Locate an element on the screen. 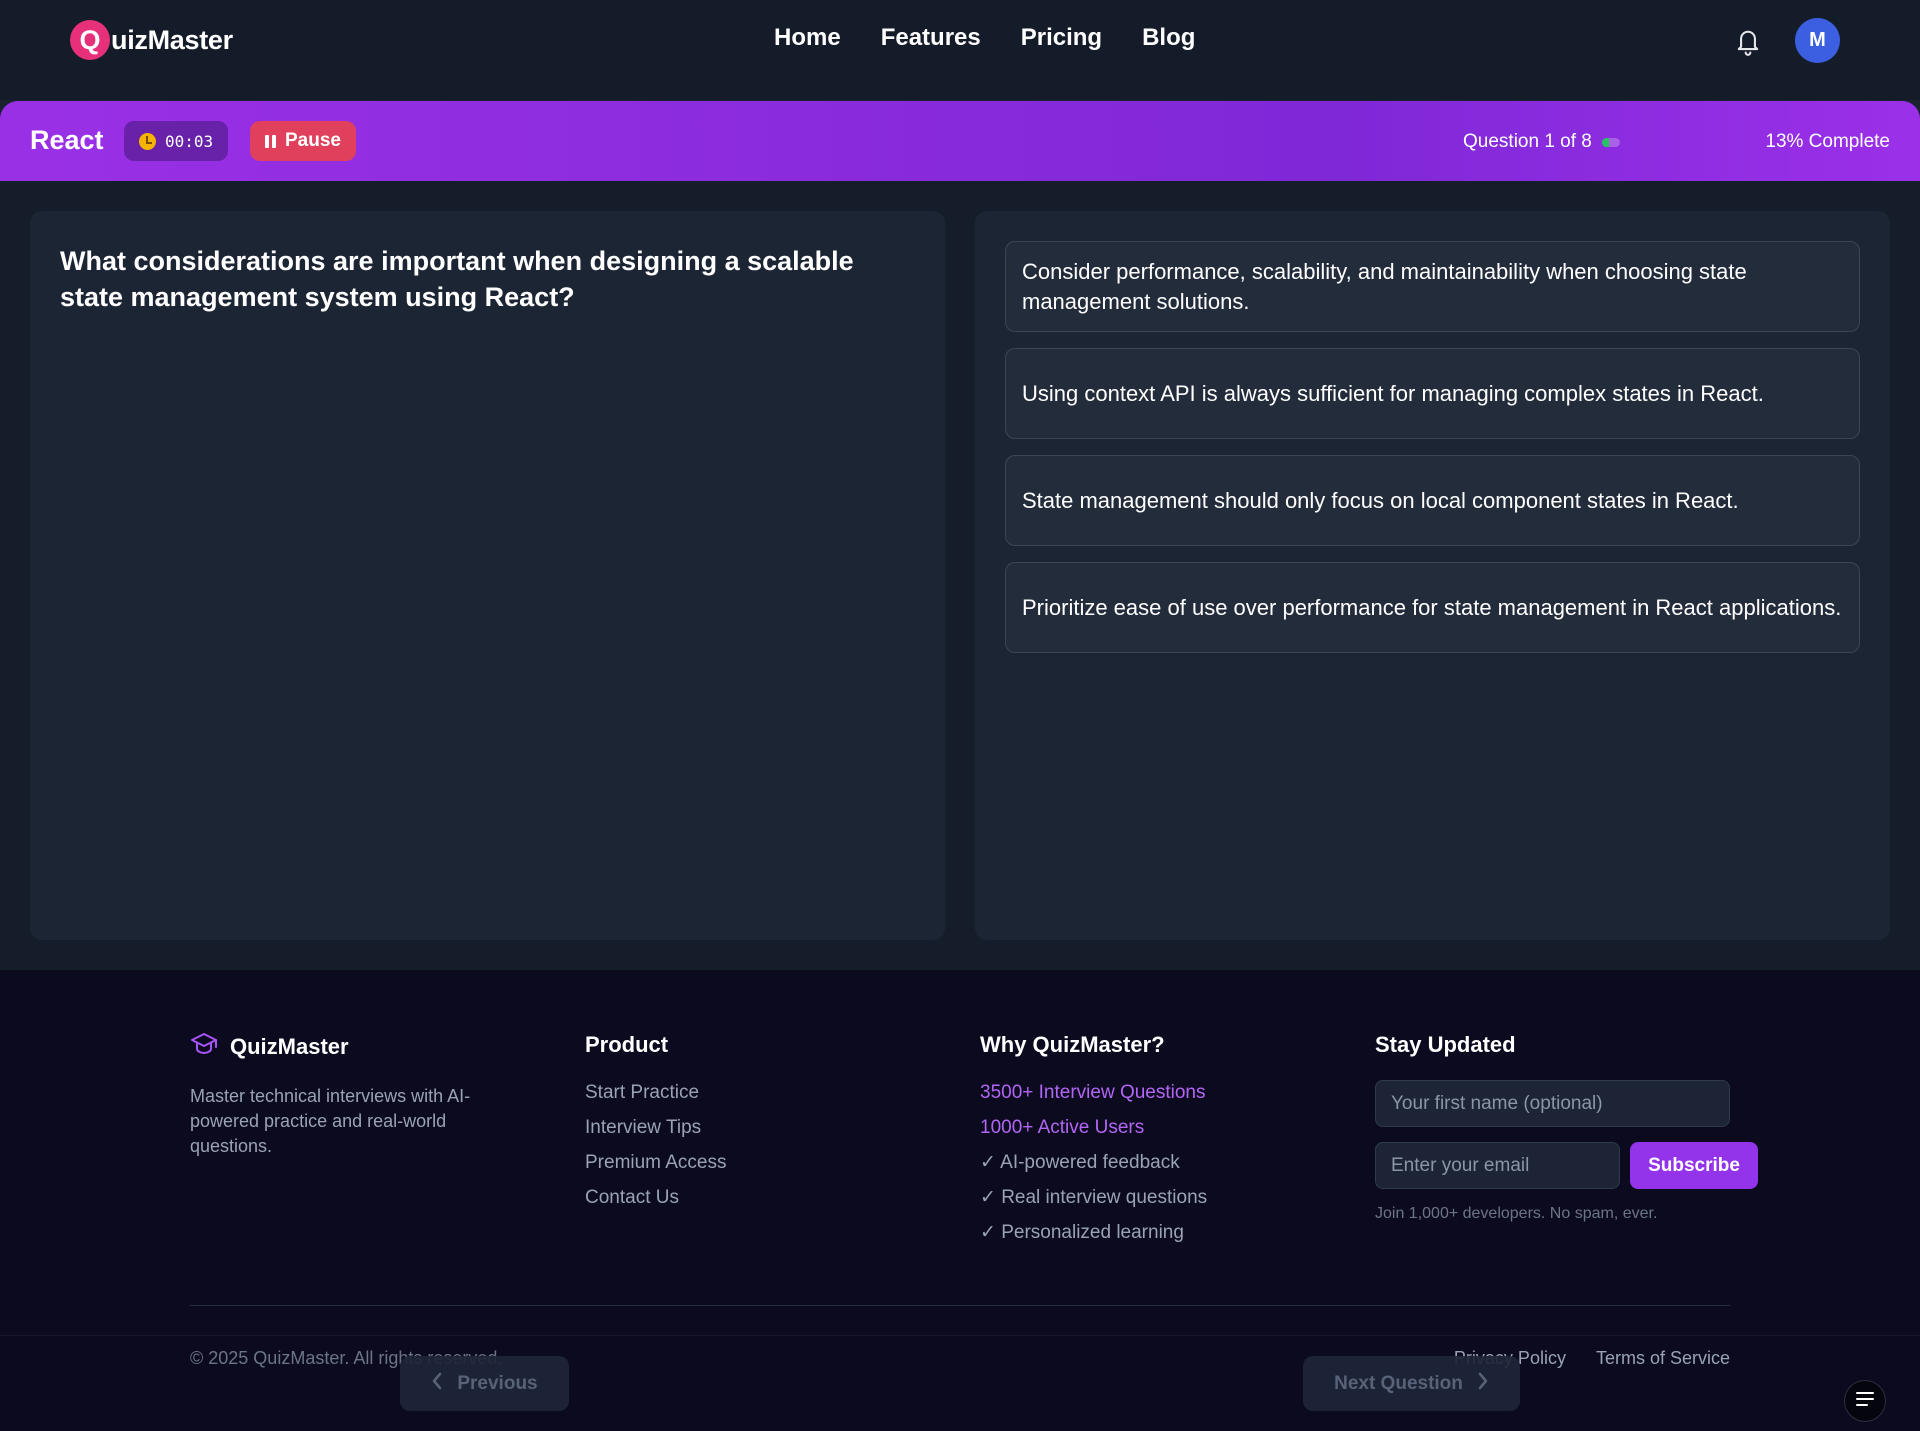 The width and height of the screenshot is (1920, 1431). footer-brand: QuizMaster is located at coordinates (350, 1047).